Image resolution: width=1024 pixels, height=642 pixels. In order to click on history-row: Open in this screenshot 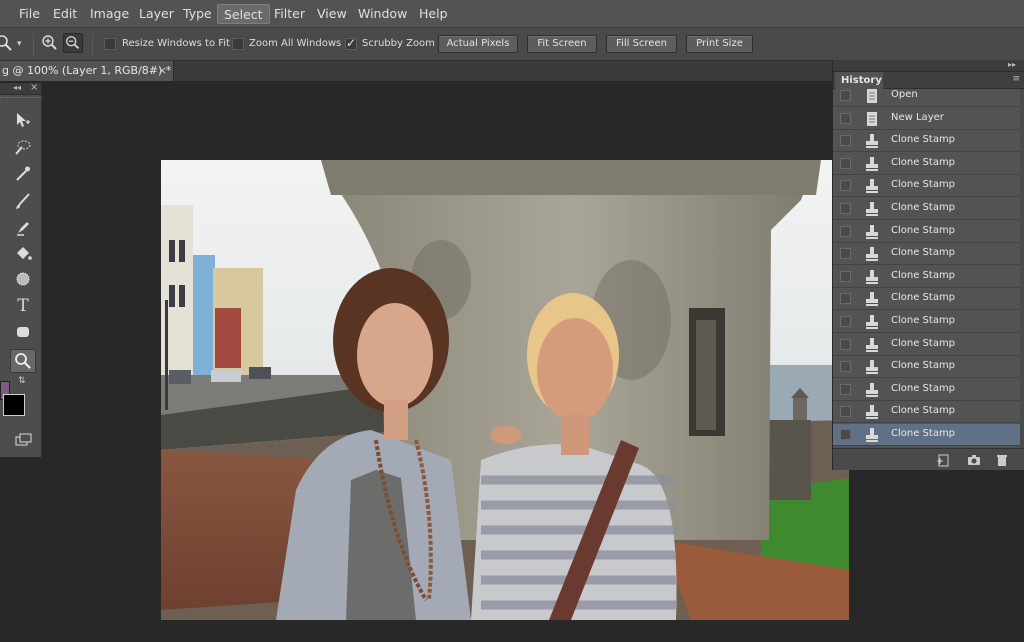, I will do `click(927, 98)`.